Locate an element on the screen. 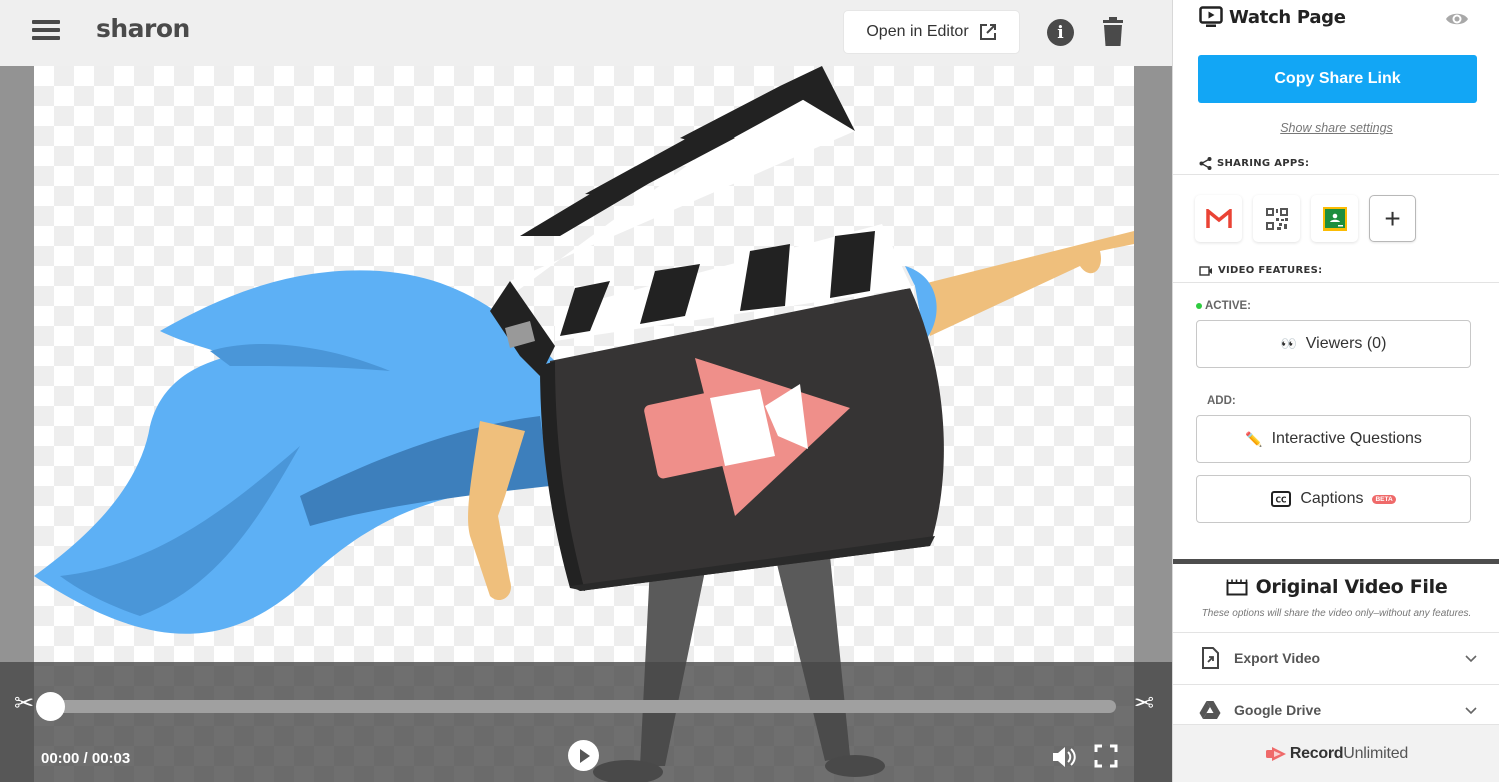 The height and width of the screenshot is (782, 1499). google-classroom-icon is located at coordinates (1334, 218).